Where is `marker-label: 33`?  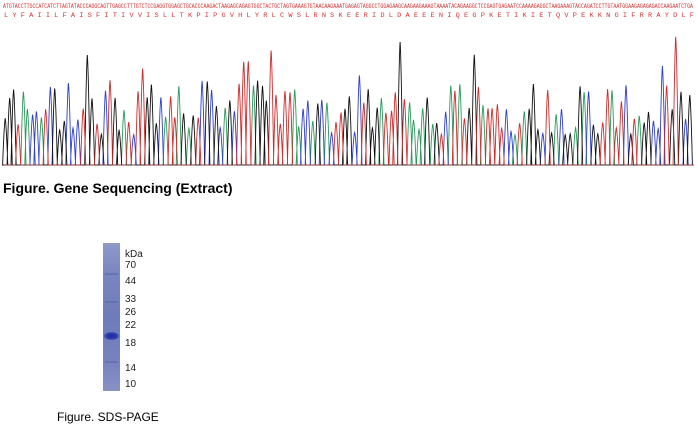
marker-label: 33 is located at coordinates (131, 299).